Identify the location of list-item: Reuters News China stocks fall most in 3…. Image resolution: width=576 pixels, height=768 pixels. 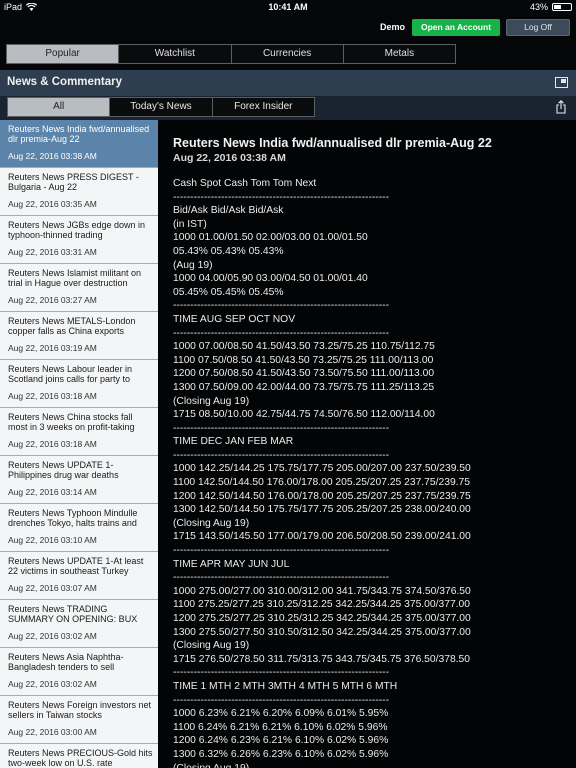
(79, 432).